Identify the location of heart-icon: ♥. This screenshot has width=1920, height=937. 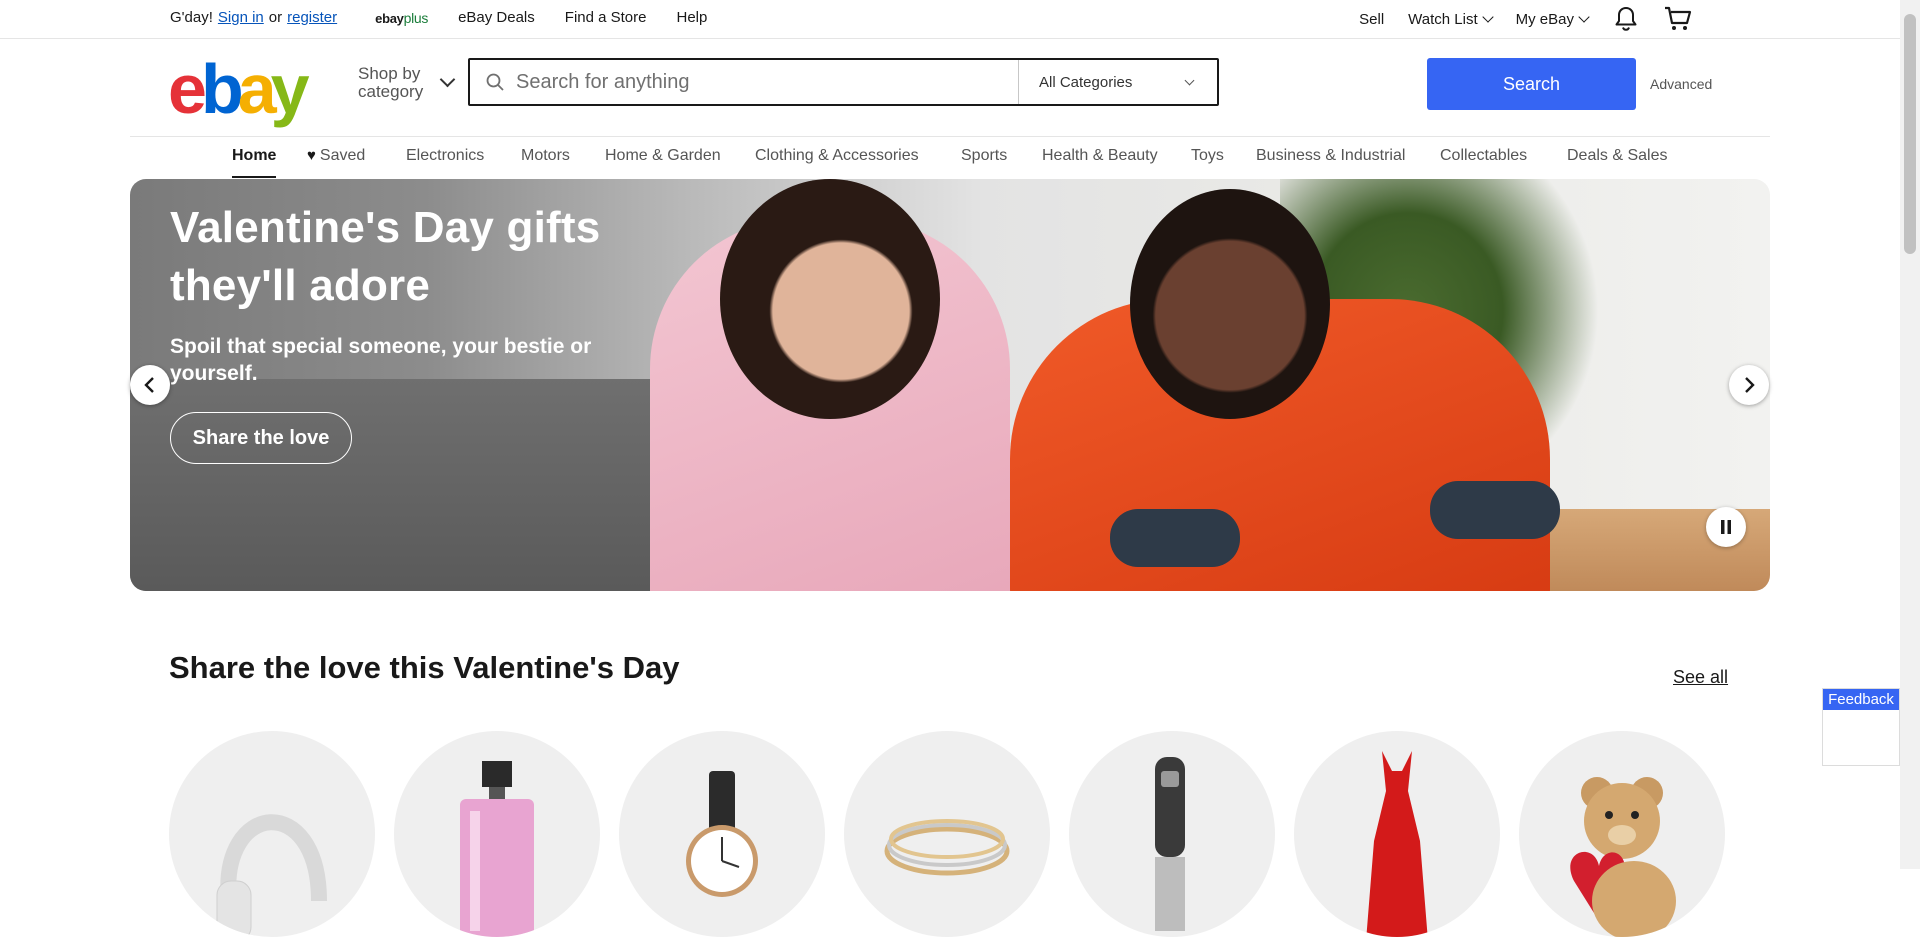
(311, 155).